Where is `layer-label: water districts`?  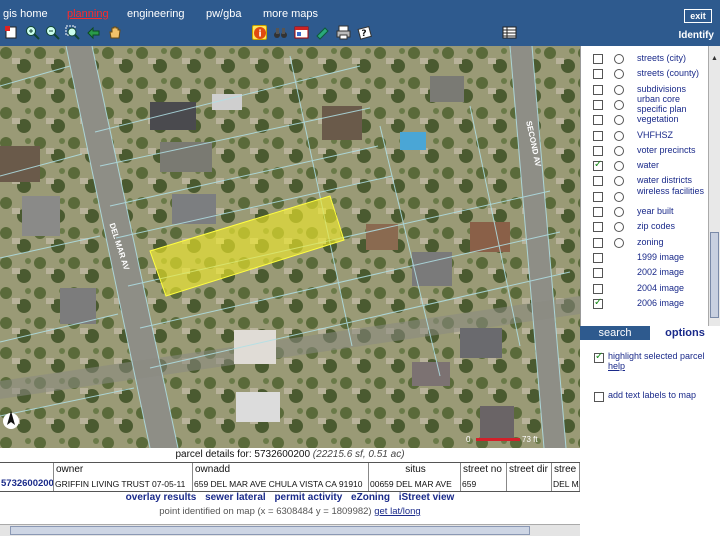 layer-label: water districts is located at coordinates (665, 180).